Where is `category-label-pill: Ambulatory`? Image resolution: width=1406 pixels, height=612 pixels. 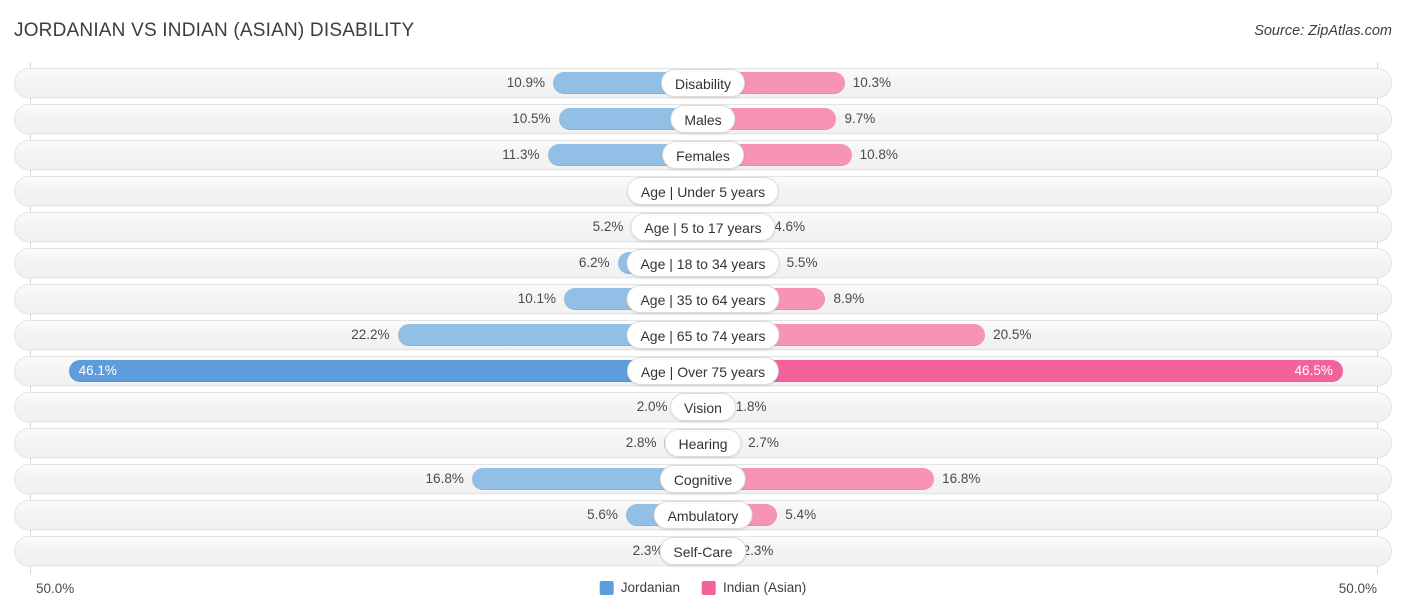
category-label-pill: Ambulatory is located at coordinates (703, 515).